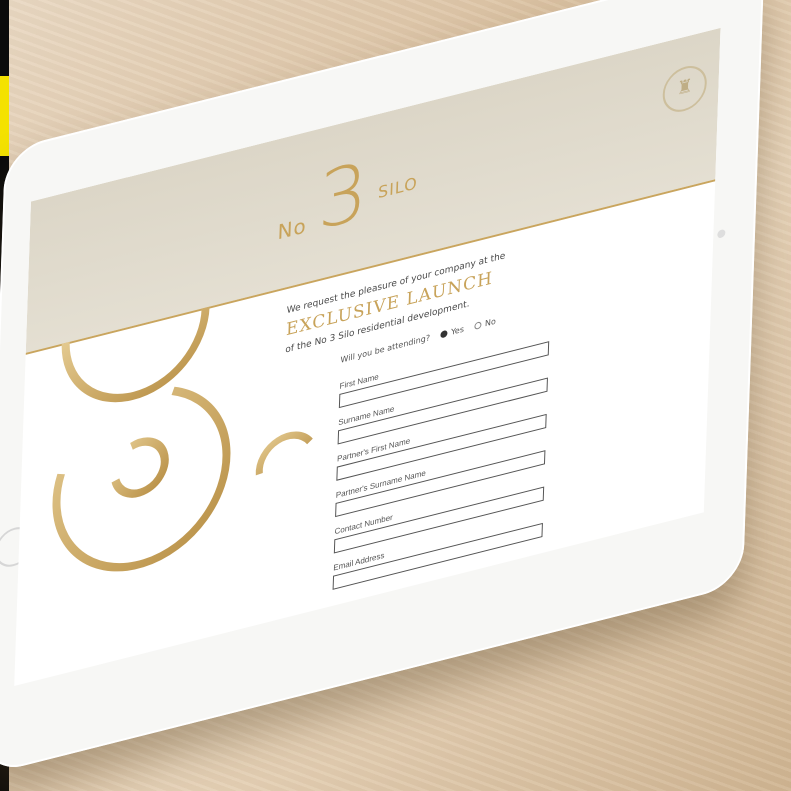 This screenshot has width=791, height=791. Describe the element at coordinates (684, 89) in the screenshot. I see `emblem-icon: ♜` at that location.